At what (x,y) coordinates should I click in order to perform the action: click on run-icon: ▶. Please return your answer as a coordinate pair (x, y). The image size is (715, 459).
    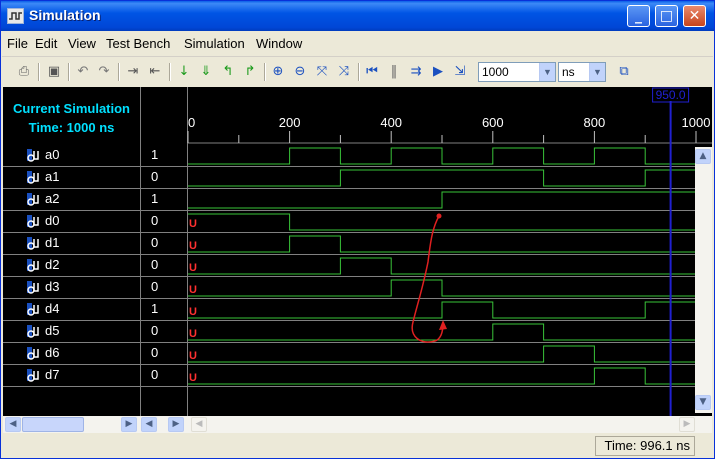
    Looking at the image, I should click on (438, 72).